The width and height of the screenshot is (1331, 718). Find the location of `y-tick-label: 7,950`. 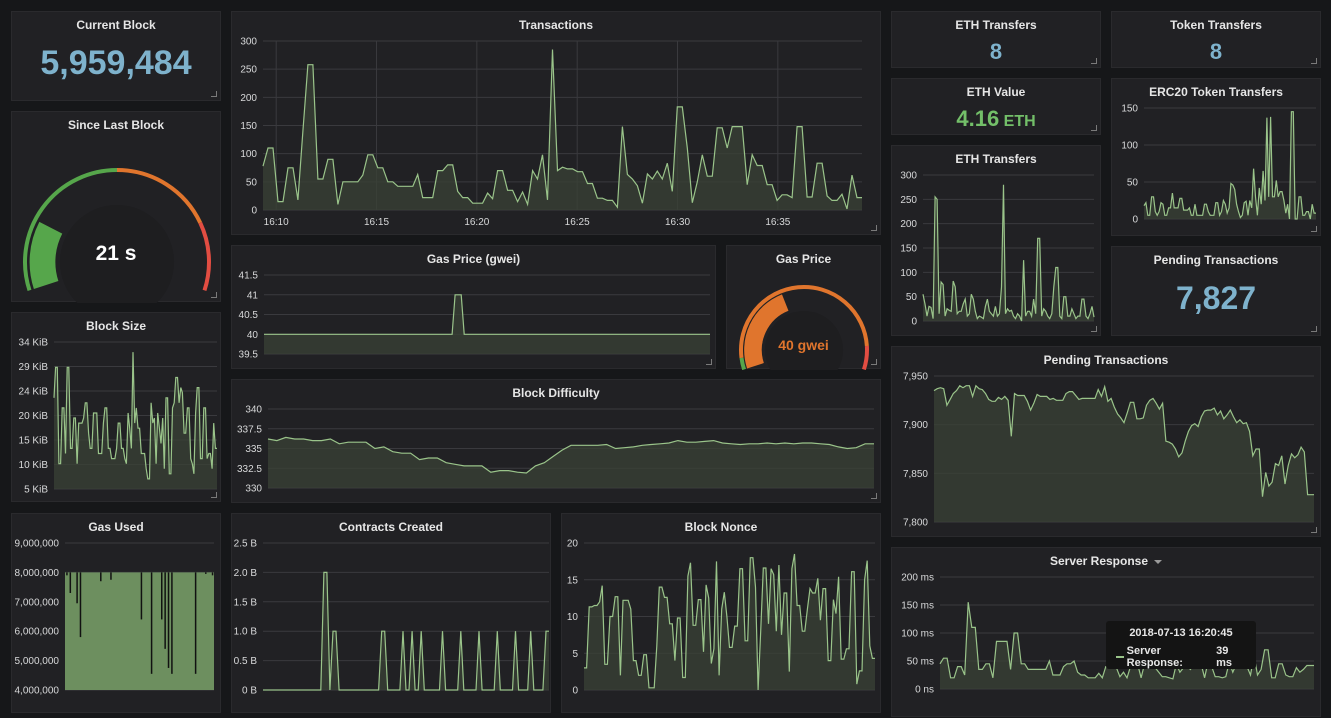

y-tick-label: 7,950 is located at coordinates (915, 377).